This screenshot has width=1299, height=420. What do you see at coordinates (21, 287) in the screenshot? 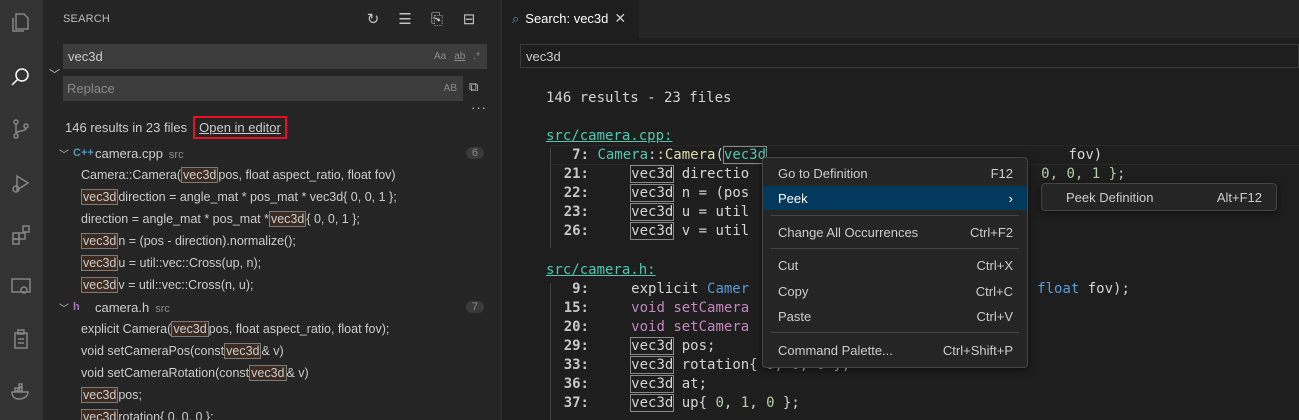
I see `remote-explorer-icon` at bounding box center [21, 287].